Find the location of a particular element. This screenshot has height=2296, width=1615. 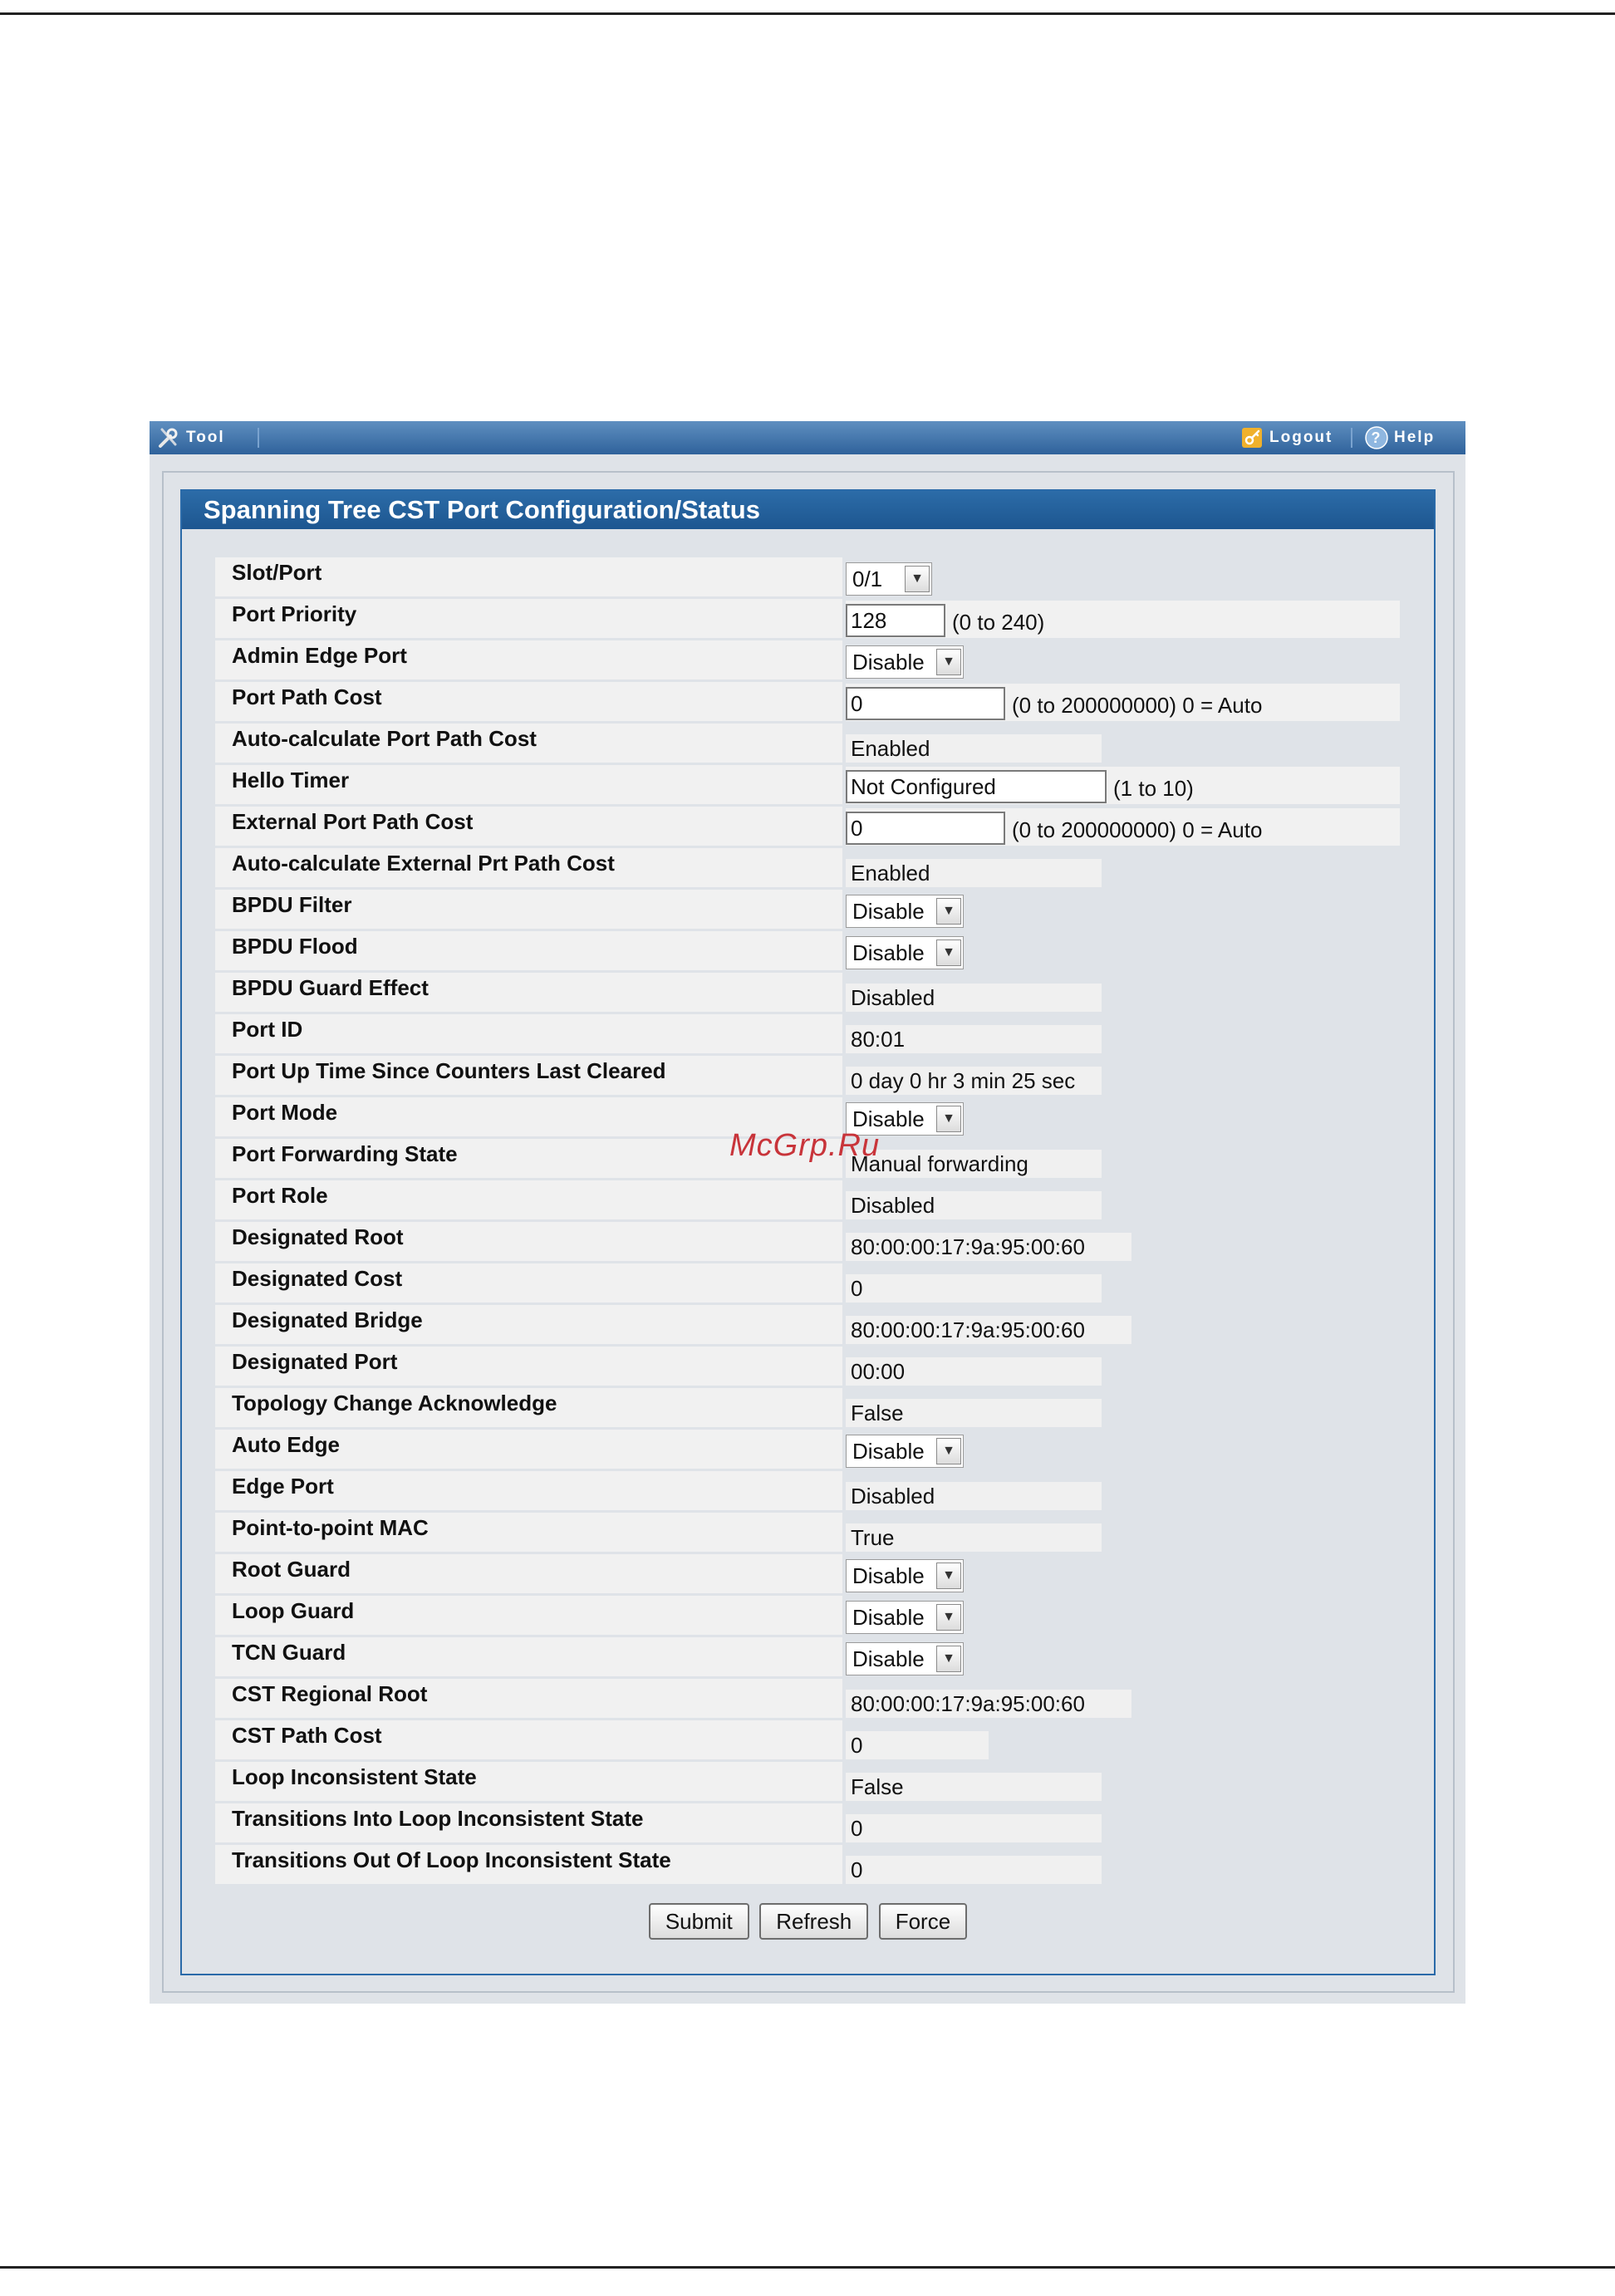

refresh-button: Refresh is located at coordinates (814, 1922).